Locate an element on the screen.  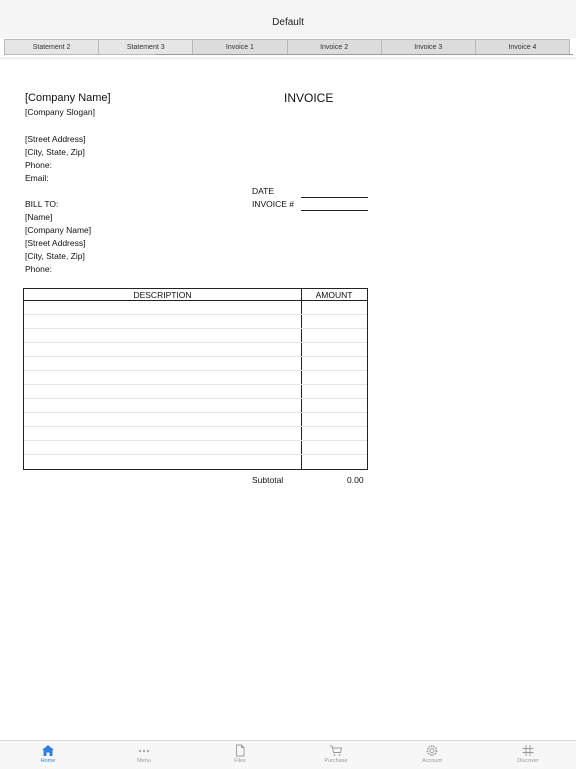
invoice-number-label: INVOICE # is located at coordinates (273, 204).